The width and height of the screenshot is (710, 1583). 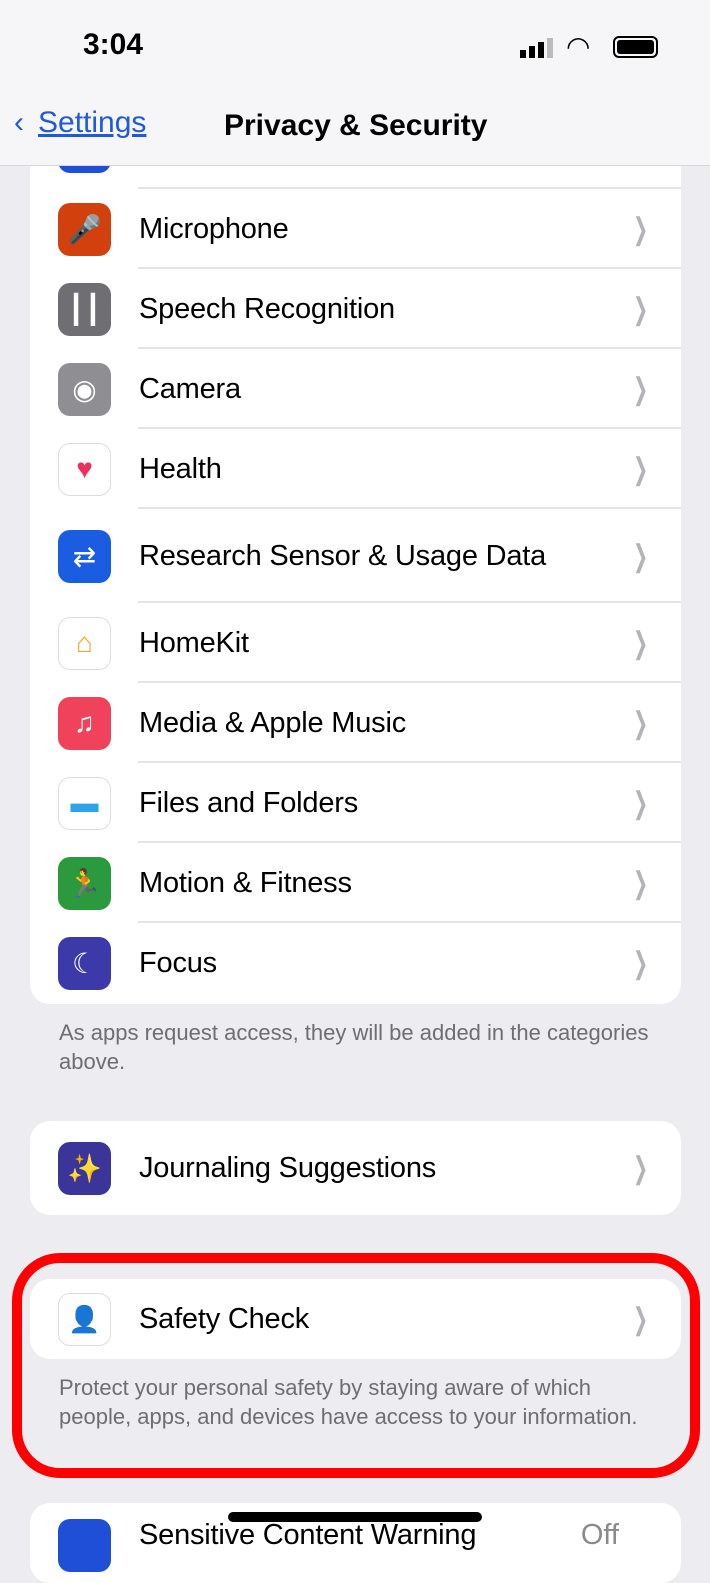 I want to click on status-time: 3:04, so click(x=113, y=44).